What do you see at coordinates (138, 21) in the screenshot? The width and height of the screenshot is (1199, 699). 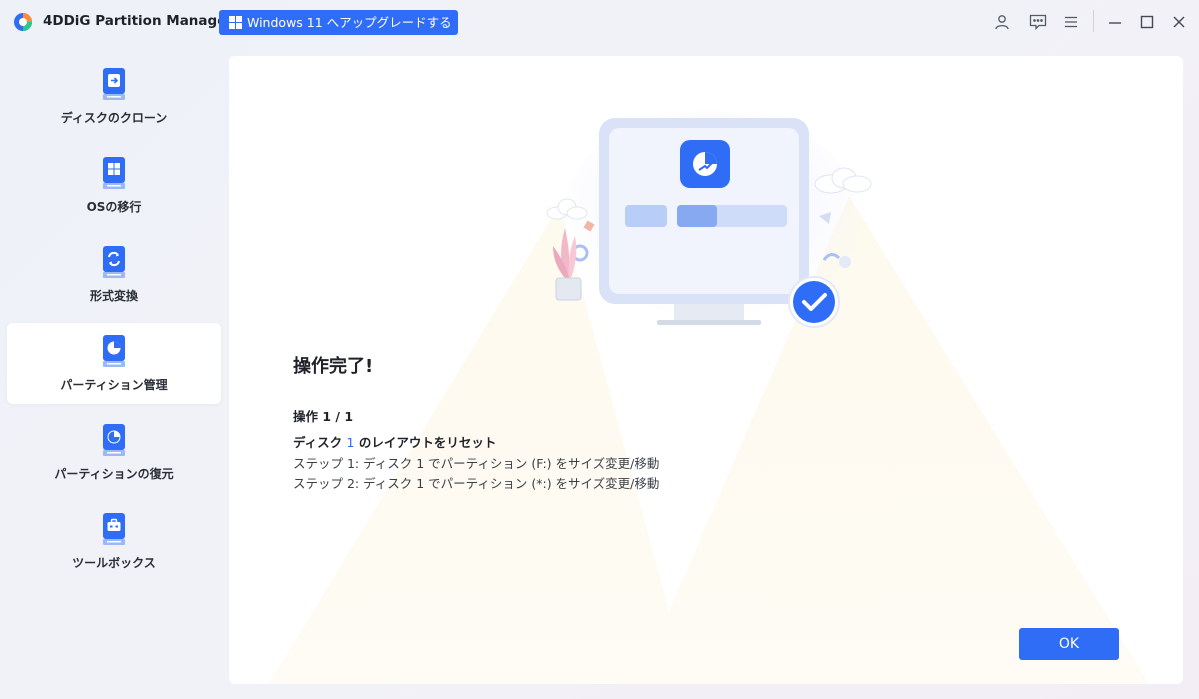 I see `app-title: 4DDiG Partition Manager` at bounding box center [138, 21].